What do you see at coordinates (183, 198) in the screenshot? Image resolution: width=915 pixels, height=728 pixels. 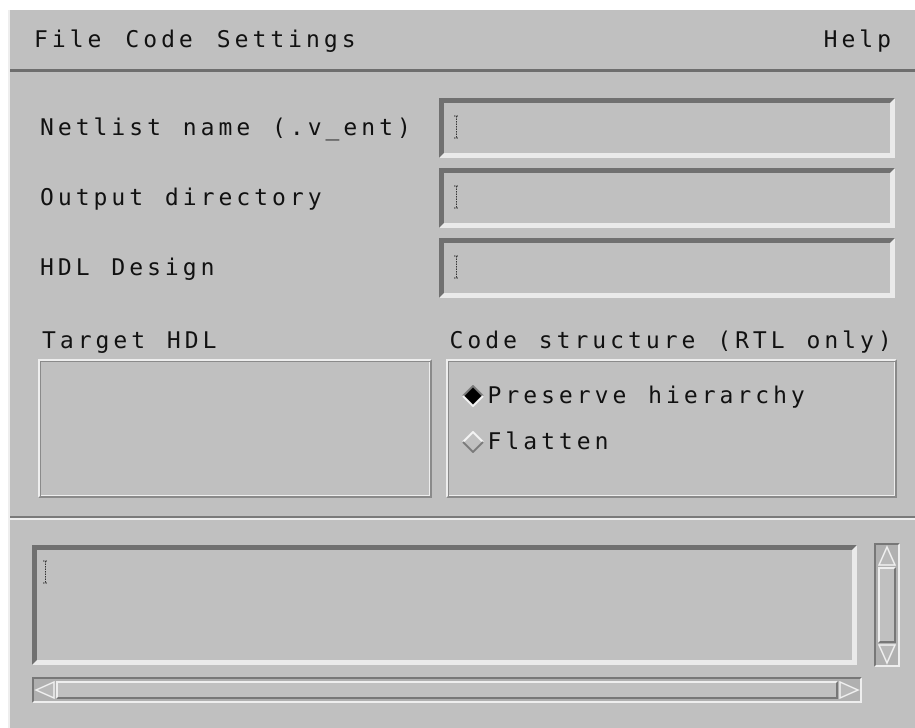 I see `field-label: Output directory` at bounding box center [183, 198].